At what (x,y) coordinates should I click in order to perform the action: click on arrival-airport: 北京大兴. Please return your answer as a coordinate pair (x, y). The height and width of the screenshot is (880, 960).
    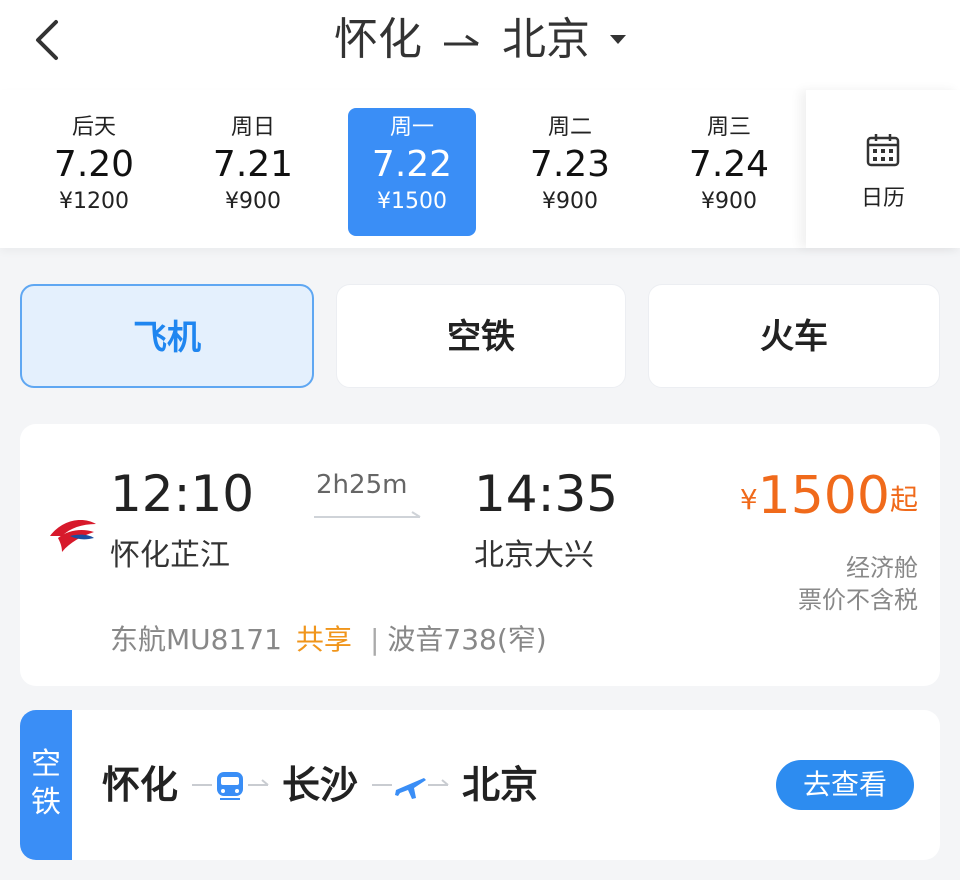
    Looking at the image, I should click on (534, 555).